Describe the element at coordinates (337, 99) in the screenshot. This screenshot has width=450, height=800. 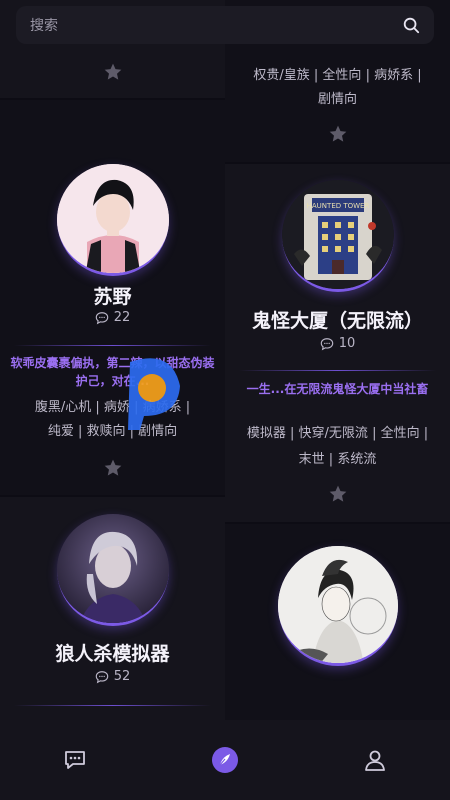
I see `tag-line-2: 剧情向` at that location.